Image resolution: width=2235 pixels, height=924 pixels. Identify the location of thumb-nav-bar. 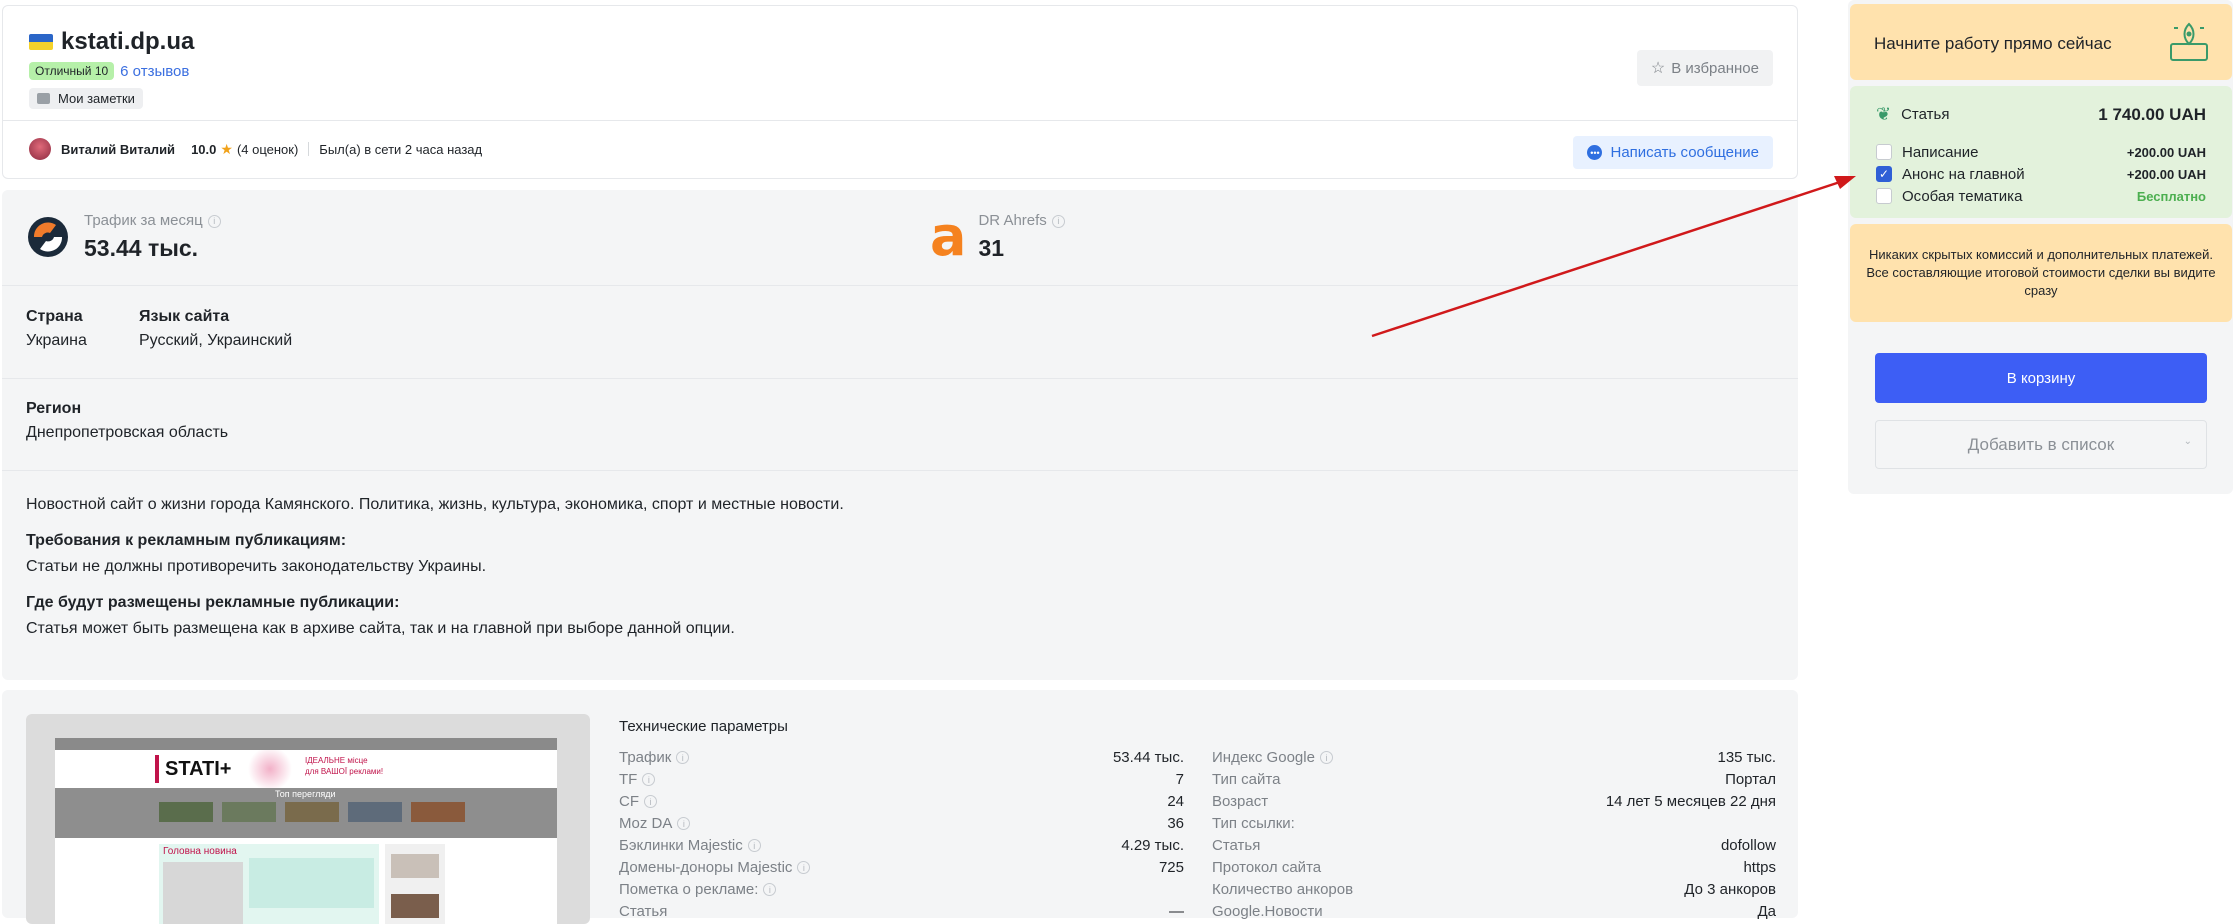
(306, 744).